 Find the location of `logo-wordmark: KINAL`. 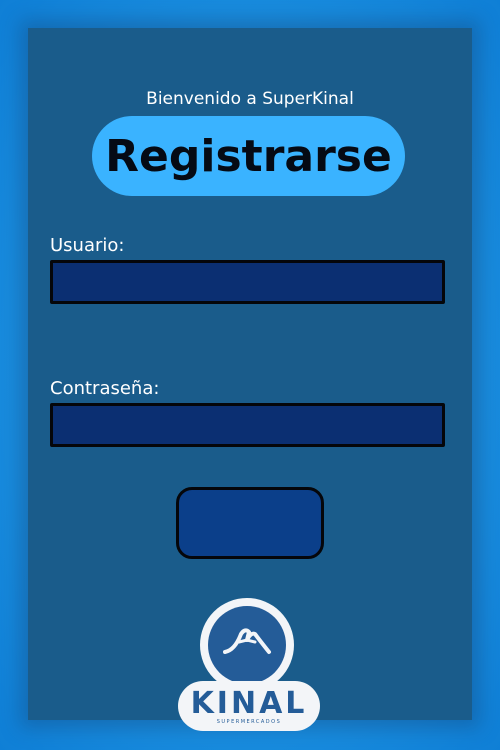

logo-wordmark: KINAL is located at coordinates (249, 703).